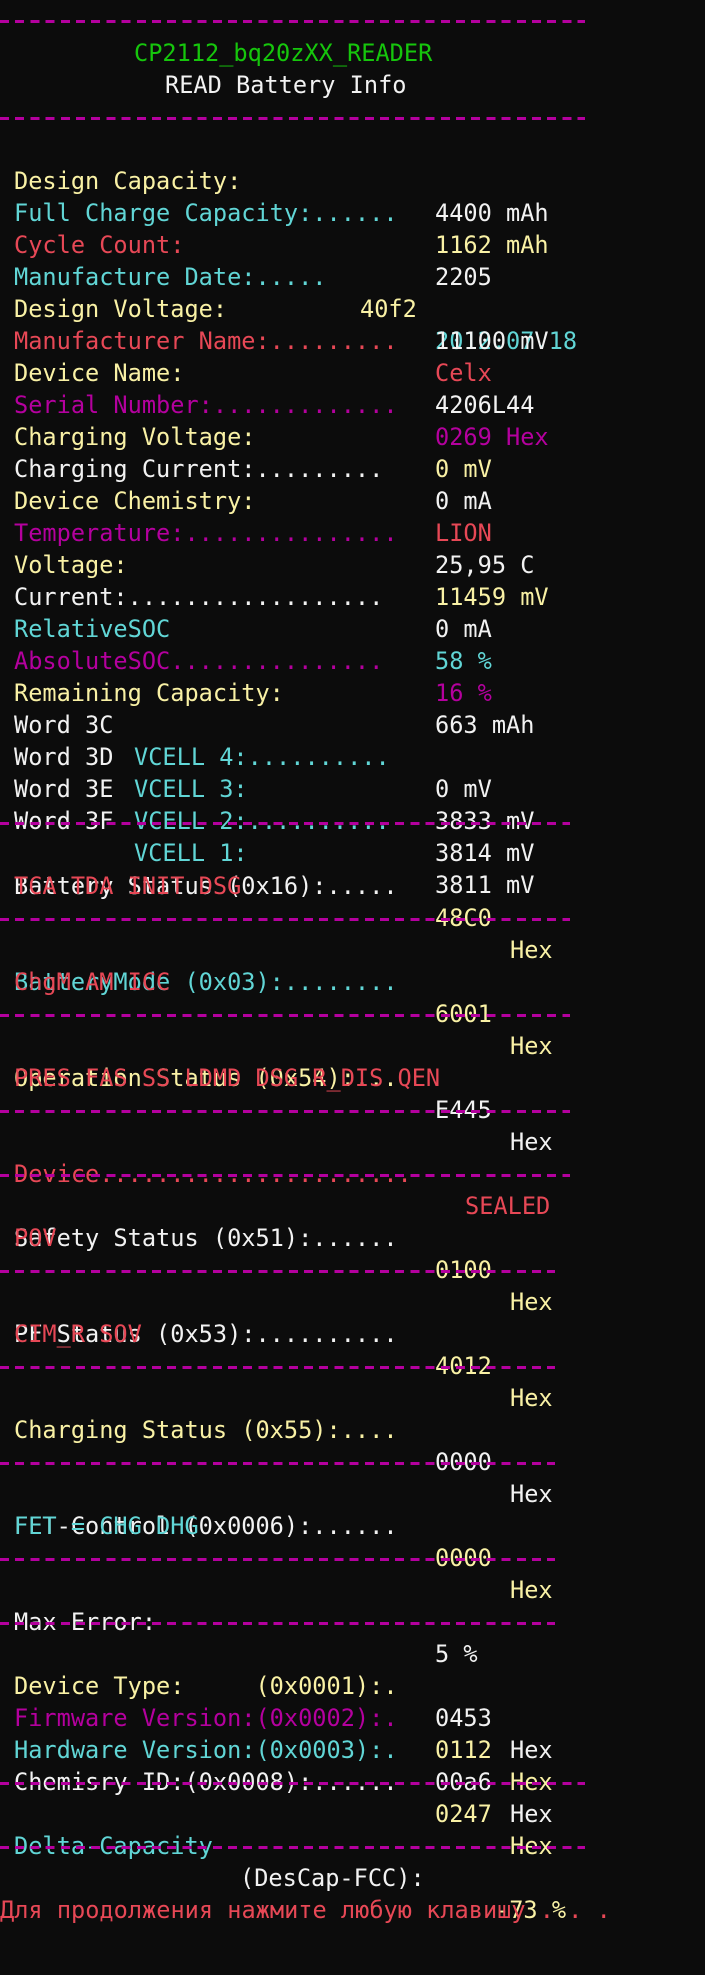 The width and height of the screenshot is (705, 1975). I want to click on manufacturer-name-row: Manufacturer Name:......... Celx, so click(246, 340).